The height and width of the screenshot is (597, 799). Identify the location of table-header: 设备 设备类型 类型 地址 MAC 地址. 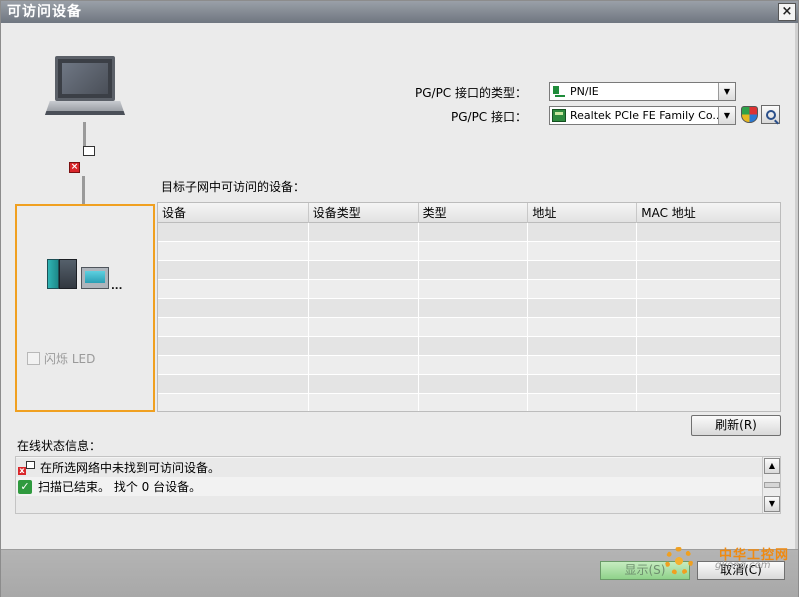
(469, 213).